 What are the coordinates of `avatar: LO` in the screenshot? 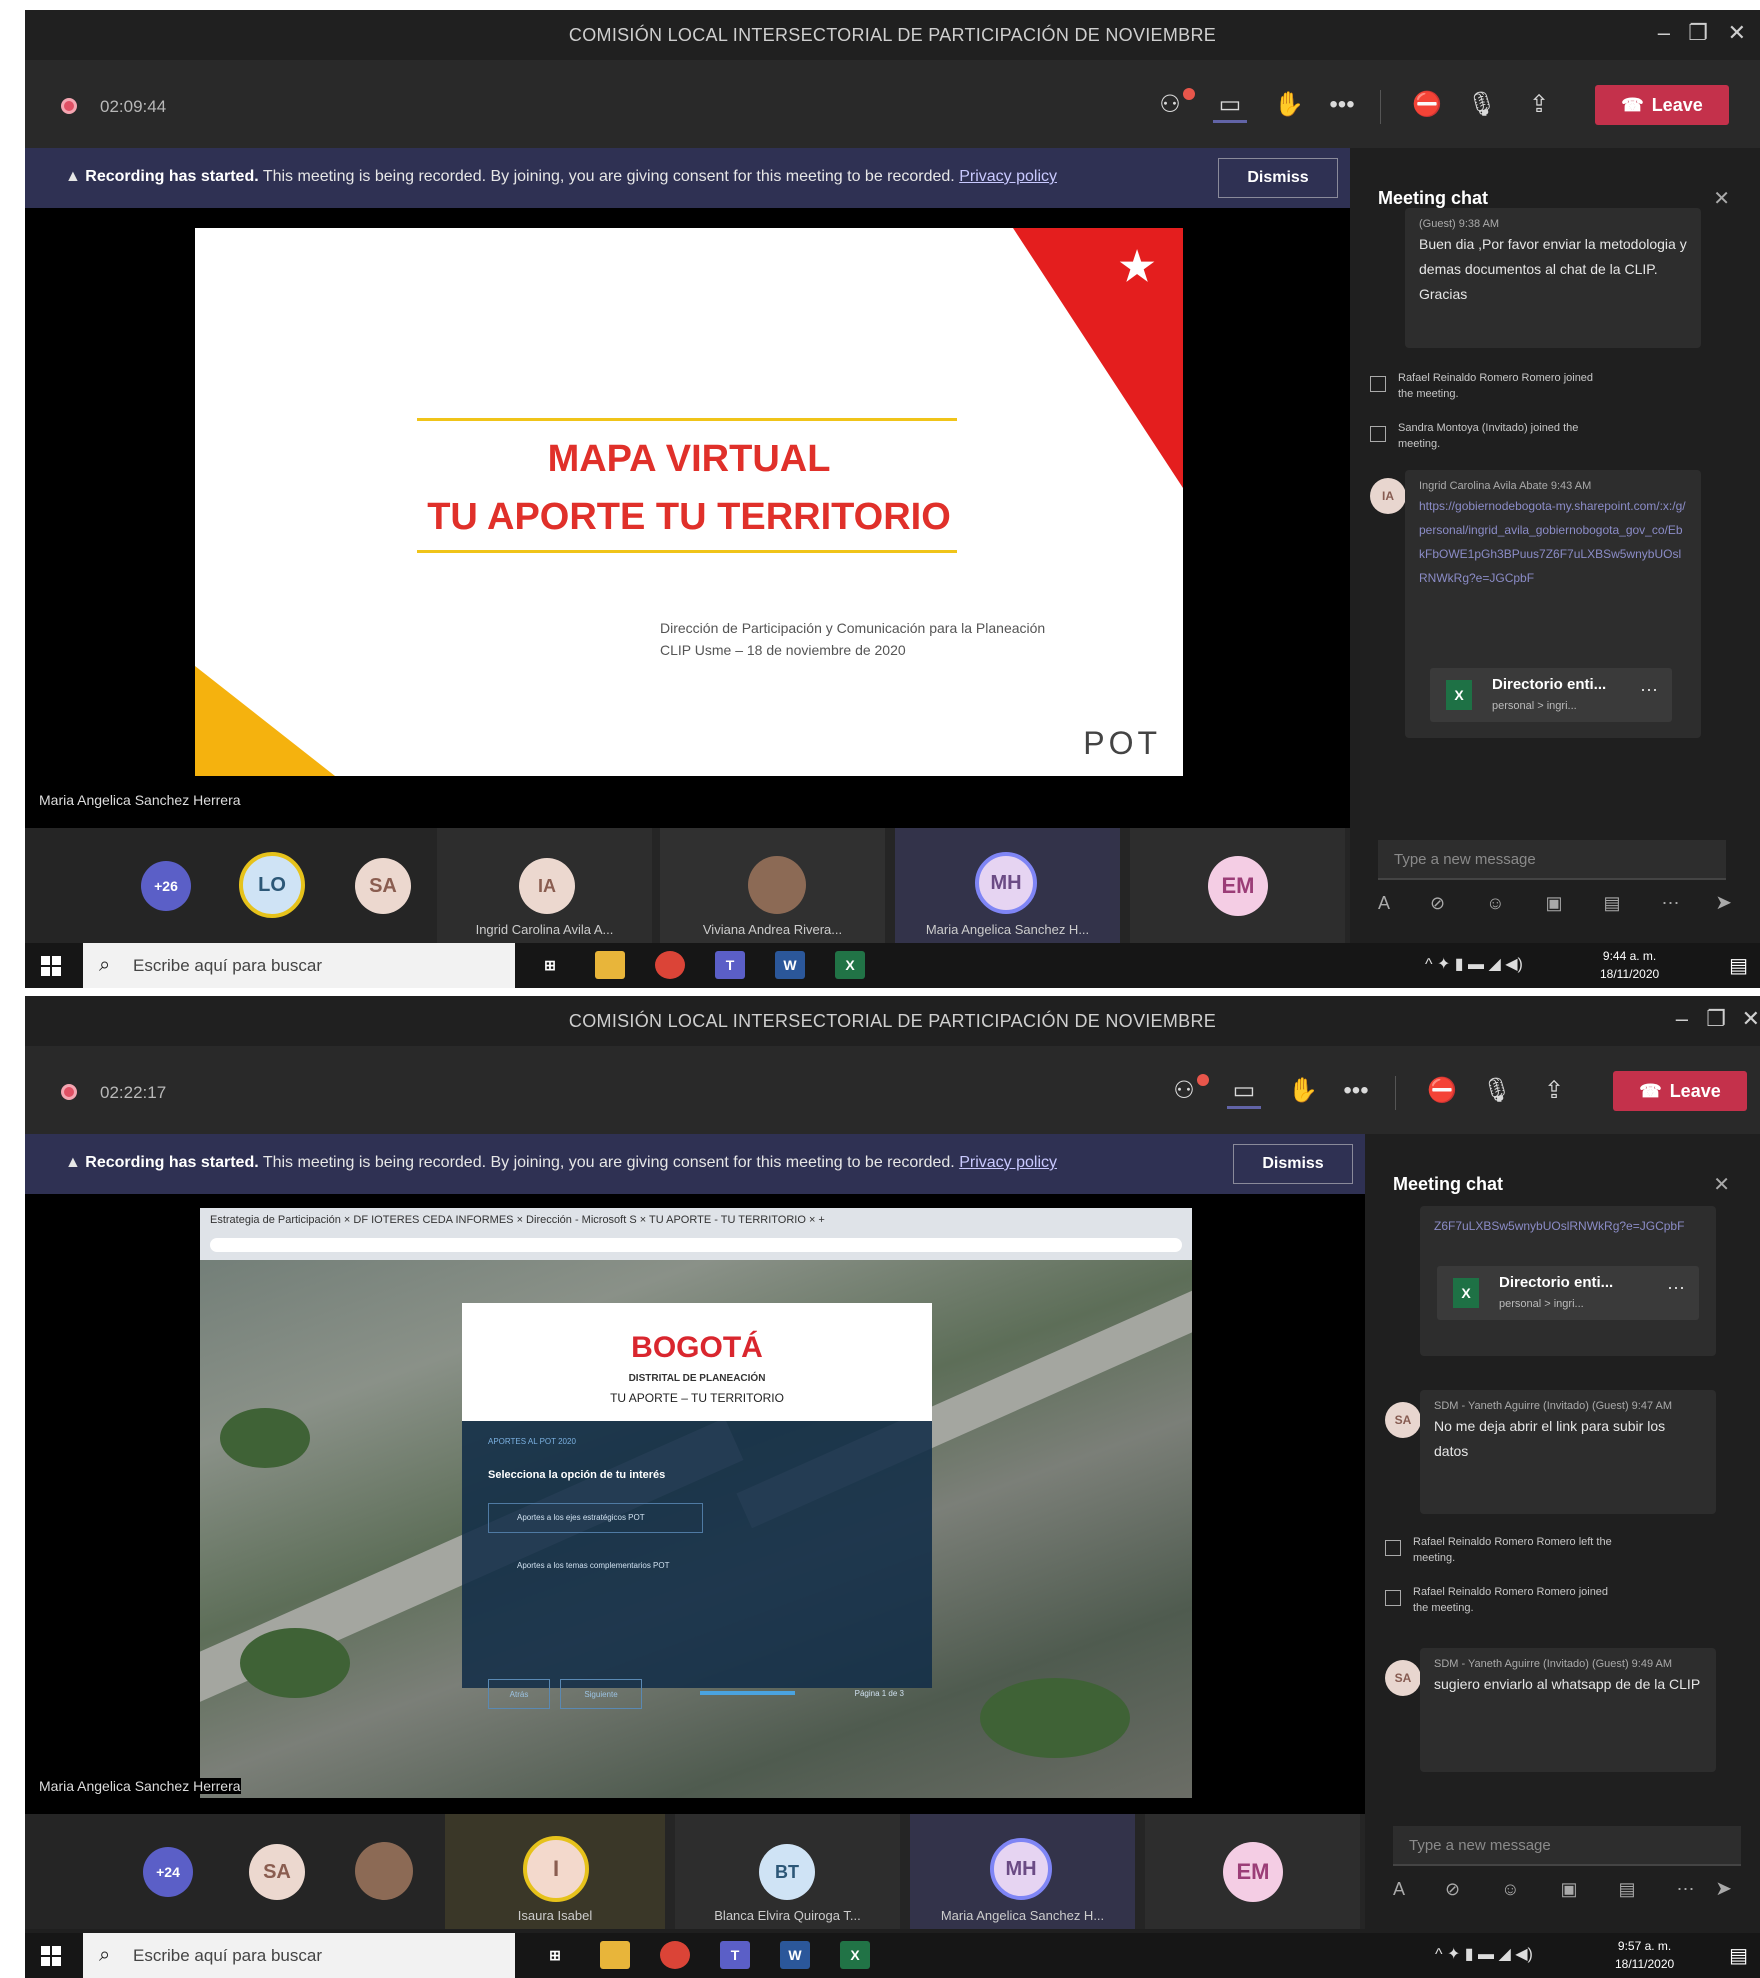 It's located at (272, 885).